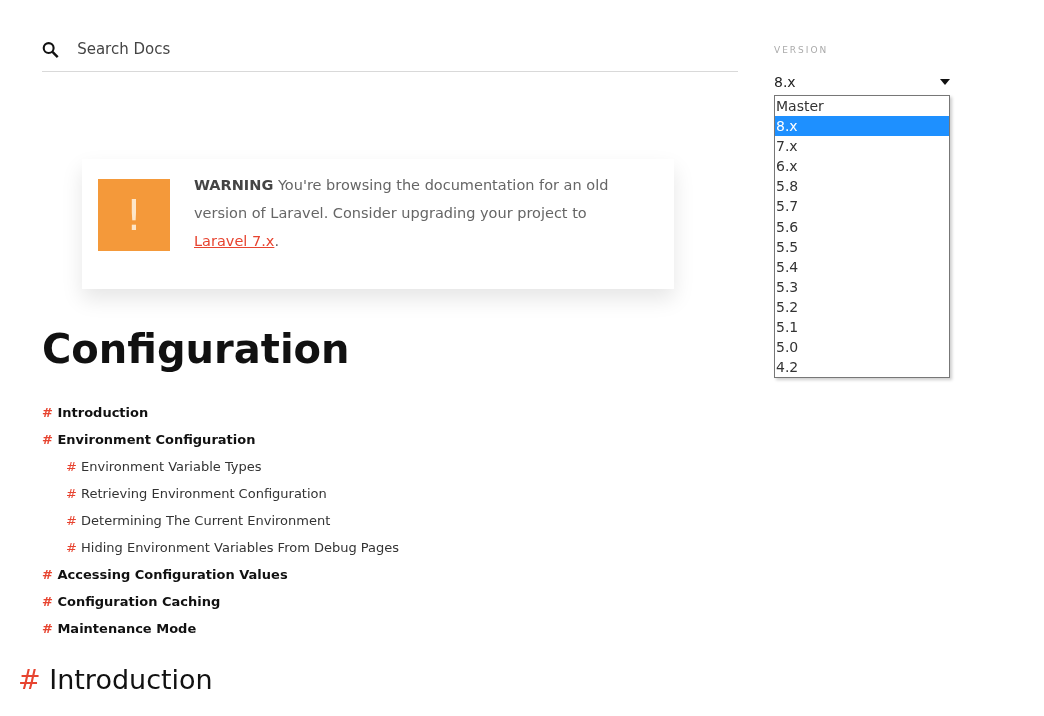 The width and height of the screenshot is (1044, 716). What do you see at coordinates (862, 266) in the screenshot?
I see `version-option: 5.4` at bounding box center [862, 266].